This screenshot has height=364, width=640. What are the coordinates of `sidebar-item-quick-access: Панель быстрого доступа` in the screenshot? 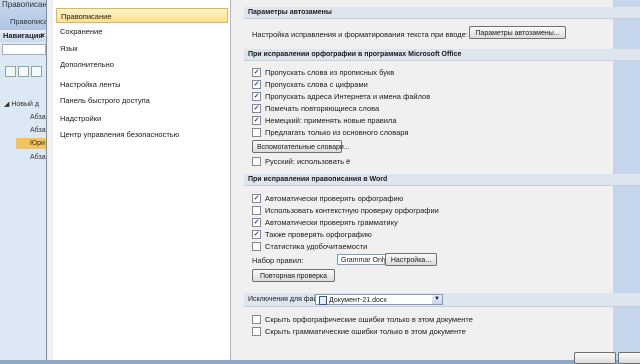 It's located at (142, 100).